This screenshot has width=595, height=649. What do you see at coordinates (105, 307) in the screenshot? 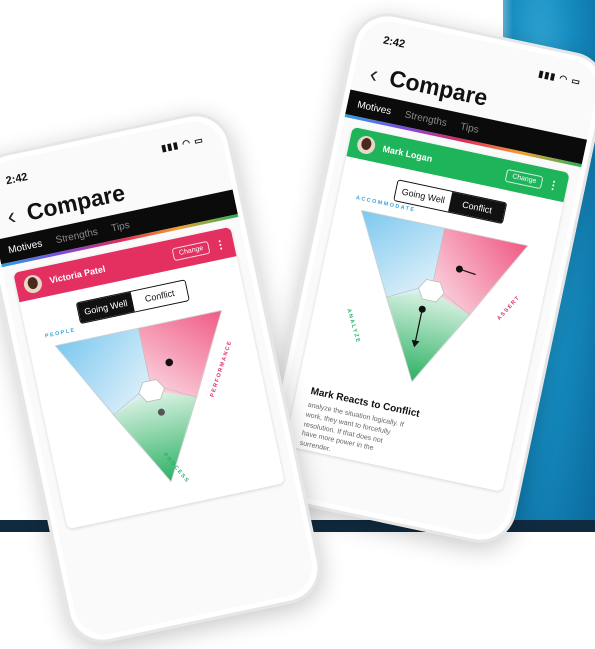
I see `going-well-button: Going Well` at bounding box center [105, 307].